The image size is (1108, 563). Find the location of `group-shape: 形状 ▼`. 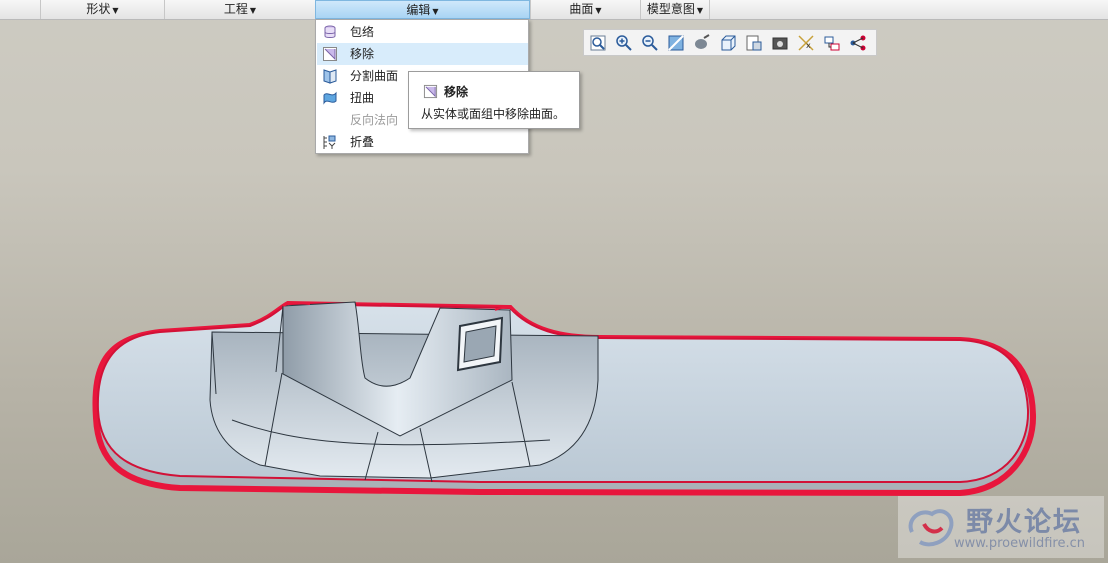

group-shape: 形状 ▼ is located at coordinates (102, 9).